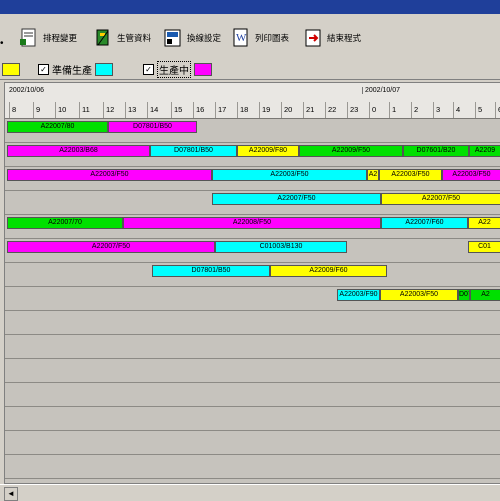 The image size is (500, 501). I want to click on changeover-settings-label: 換線設定, so click(204, 38).